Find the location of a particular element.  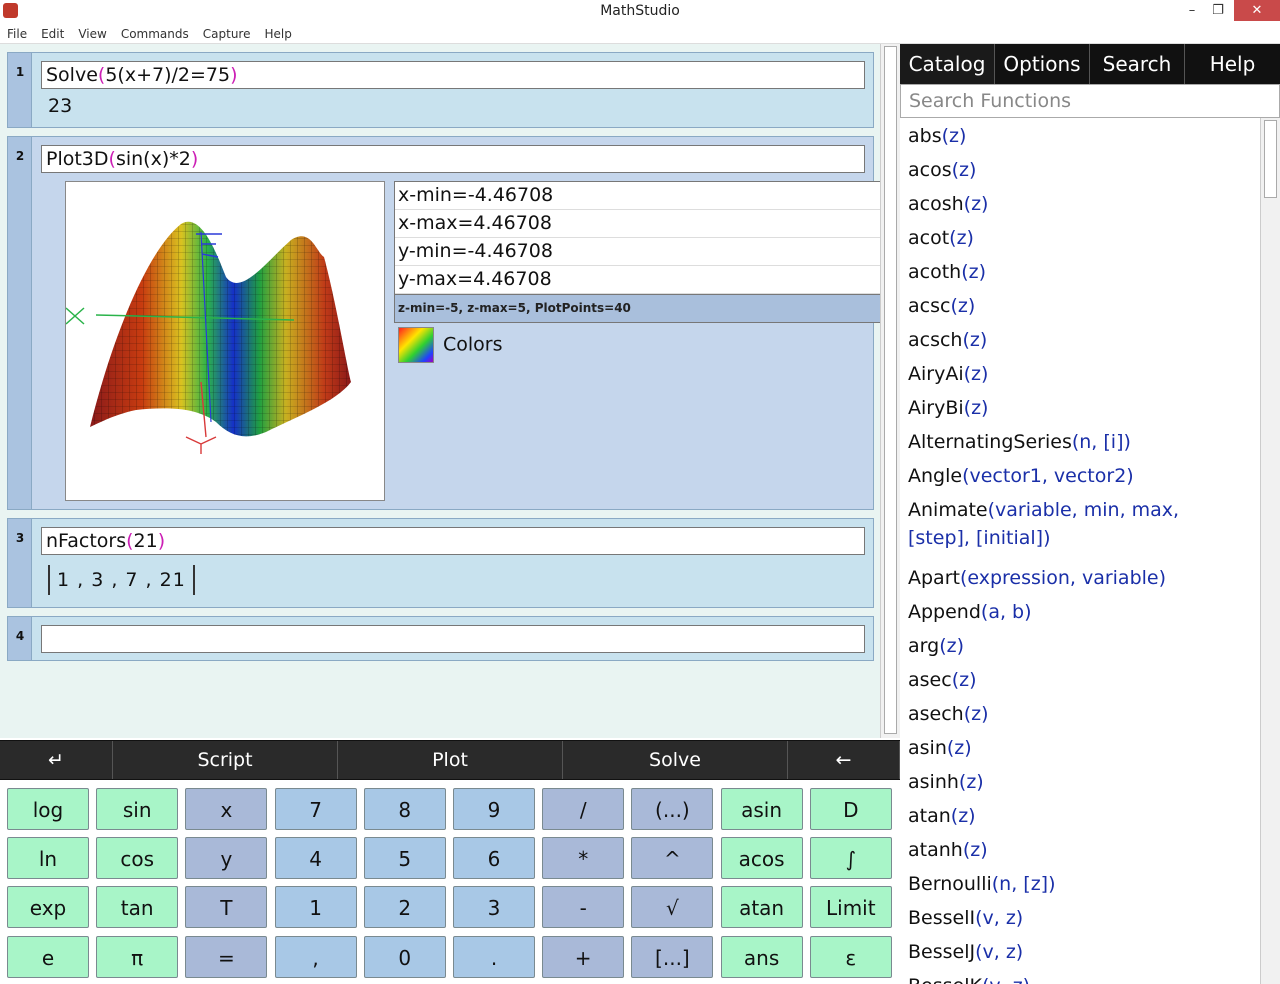

menu-commands: Commands is located at coordinates (155, 34).